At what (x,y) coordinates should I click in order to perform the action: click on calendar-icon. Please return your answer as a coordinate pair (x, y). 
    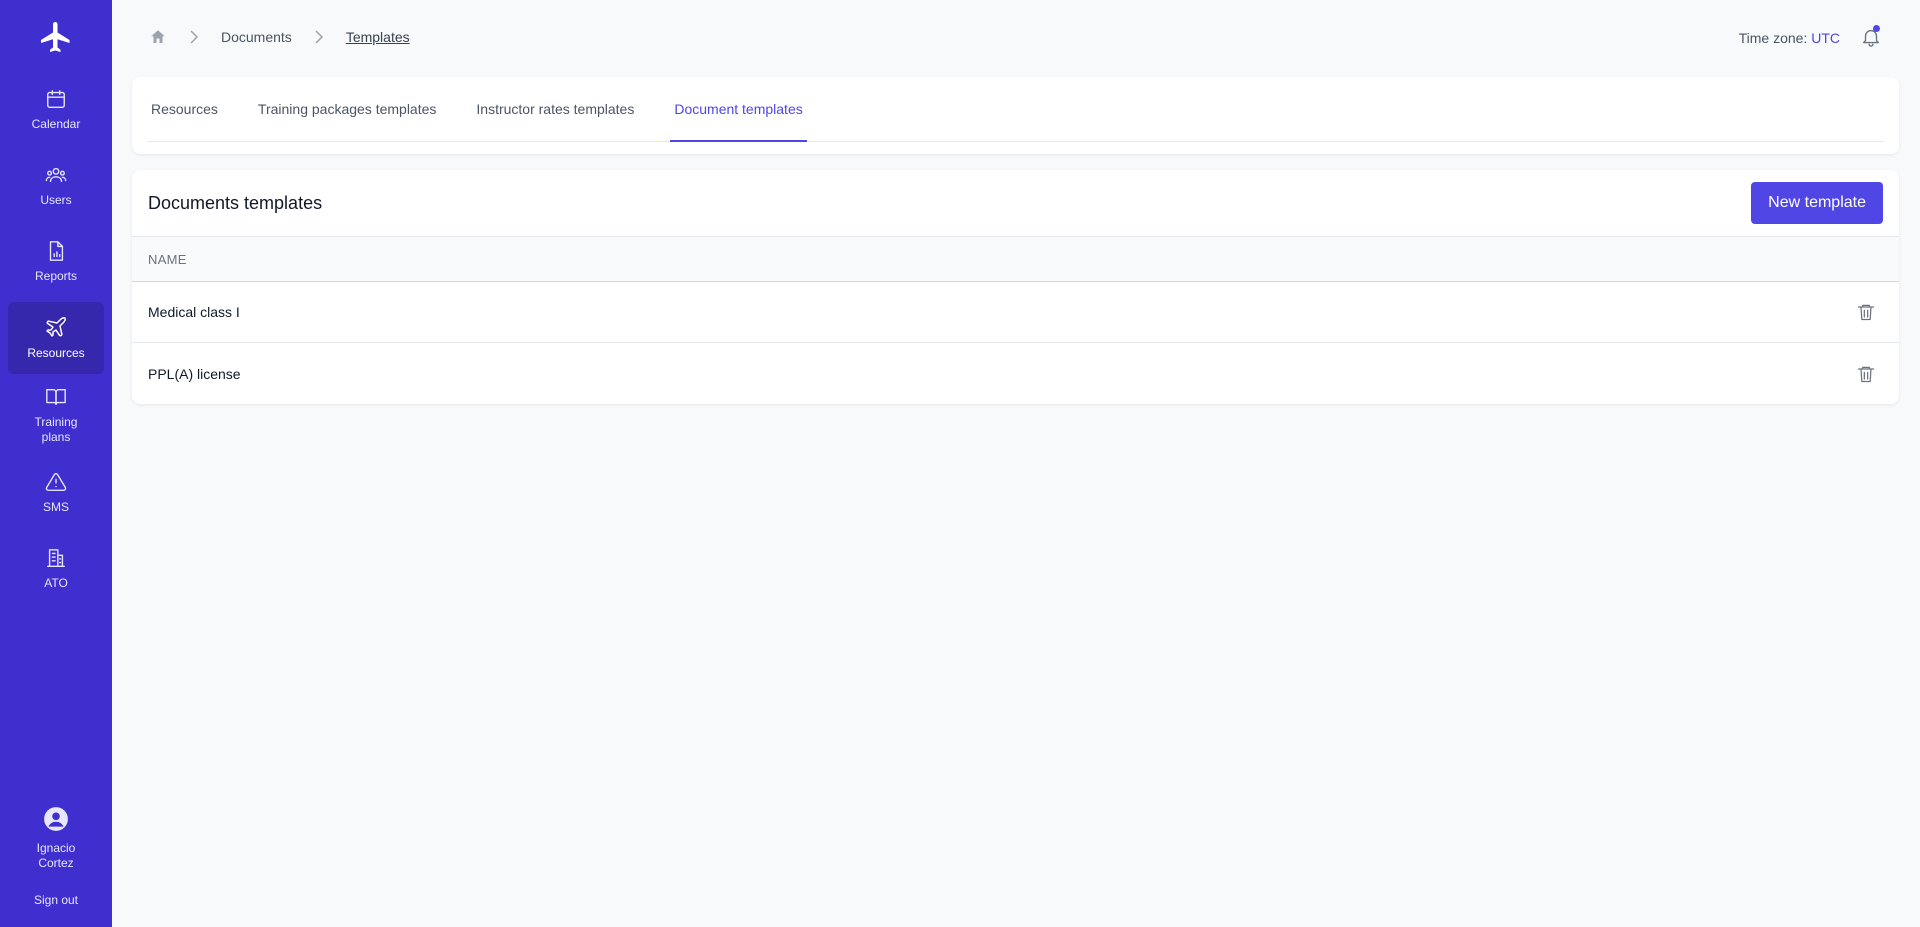
    Looking at the image, I should click on (56, 99).